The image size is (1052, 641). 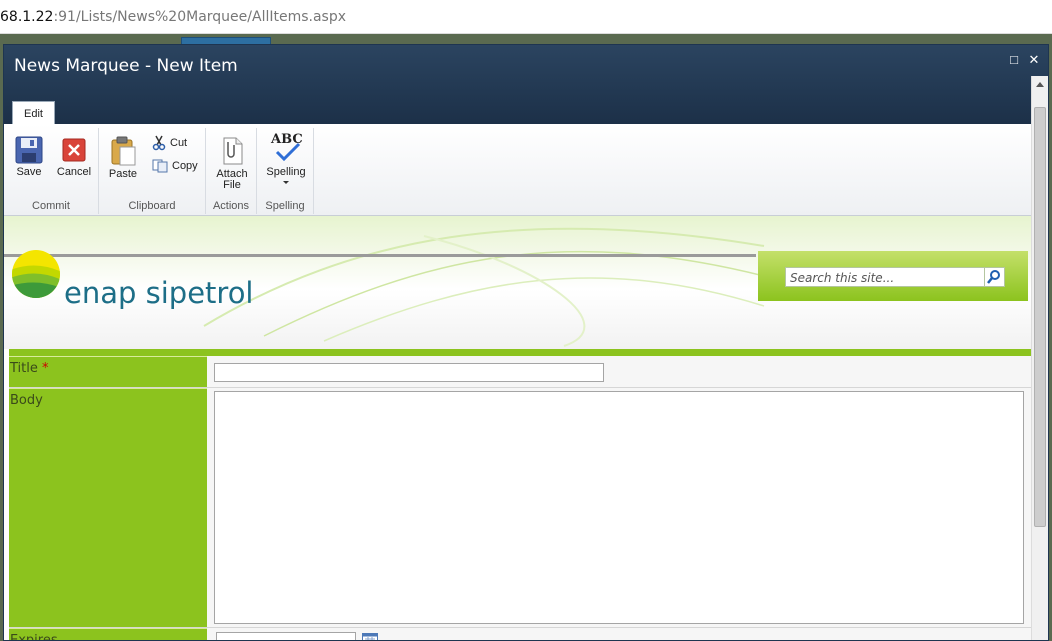 I want to click on expires-label: Expires, so click(x=108, y=634).